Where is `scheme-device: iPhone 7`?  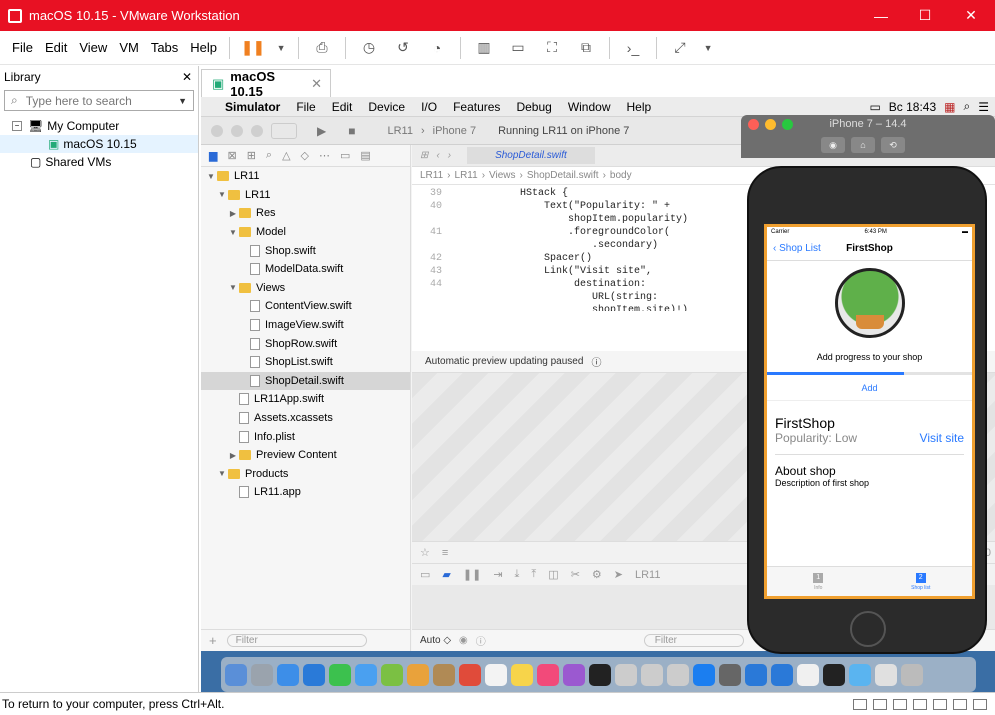
scheme-device: iPhone 7 is located at coordinates (454, 131).